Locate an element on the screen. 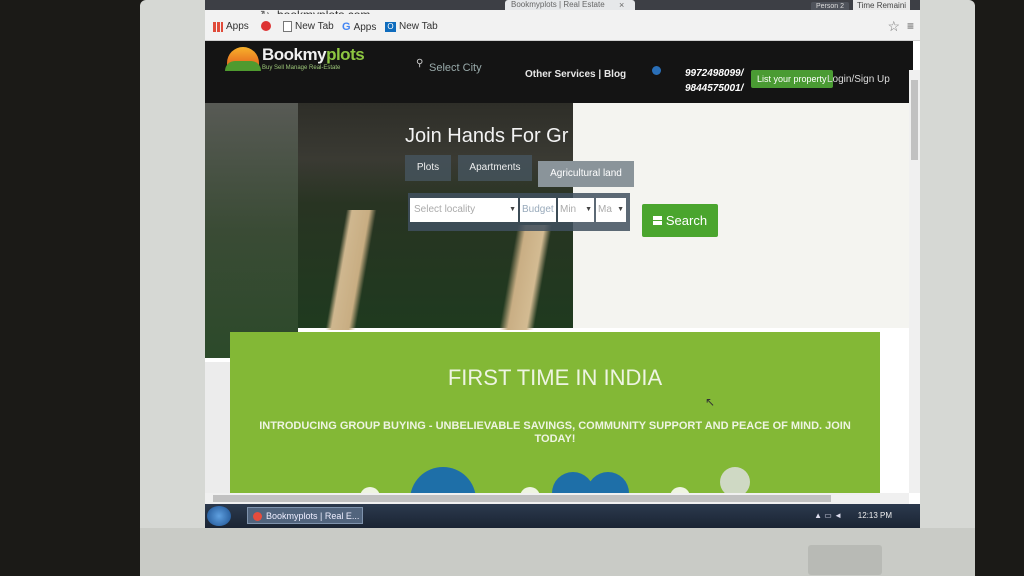 Image resolution: width=1024 pixels, height=576 pixels. site-logo: Bookmyplots is located at coordinates (313, 55).